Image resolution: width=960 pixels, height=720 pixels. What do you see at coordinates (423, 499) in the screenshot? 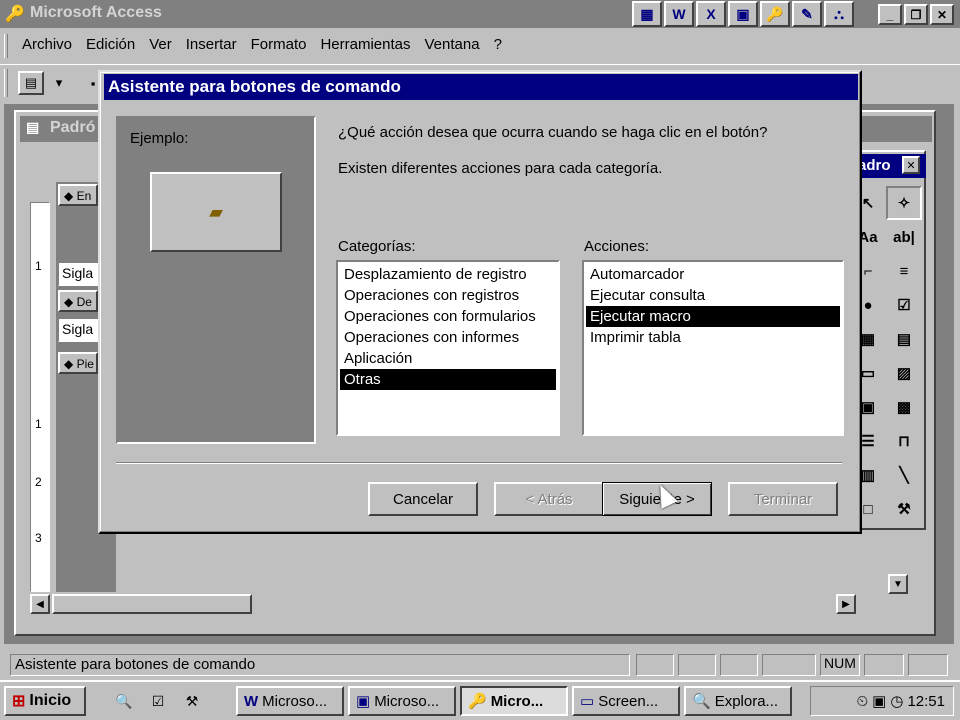
I see `cancel-button: Cancelar` at bounding box center [423, 499].